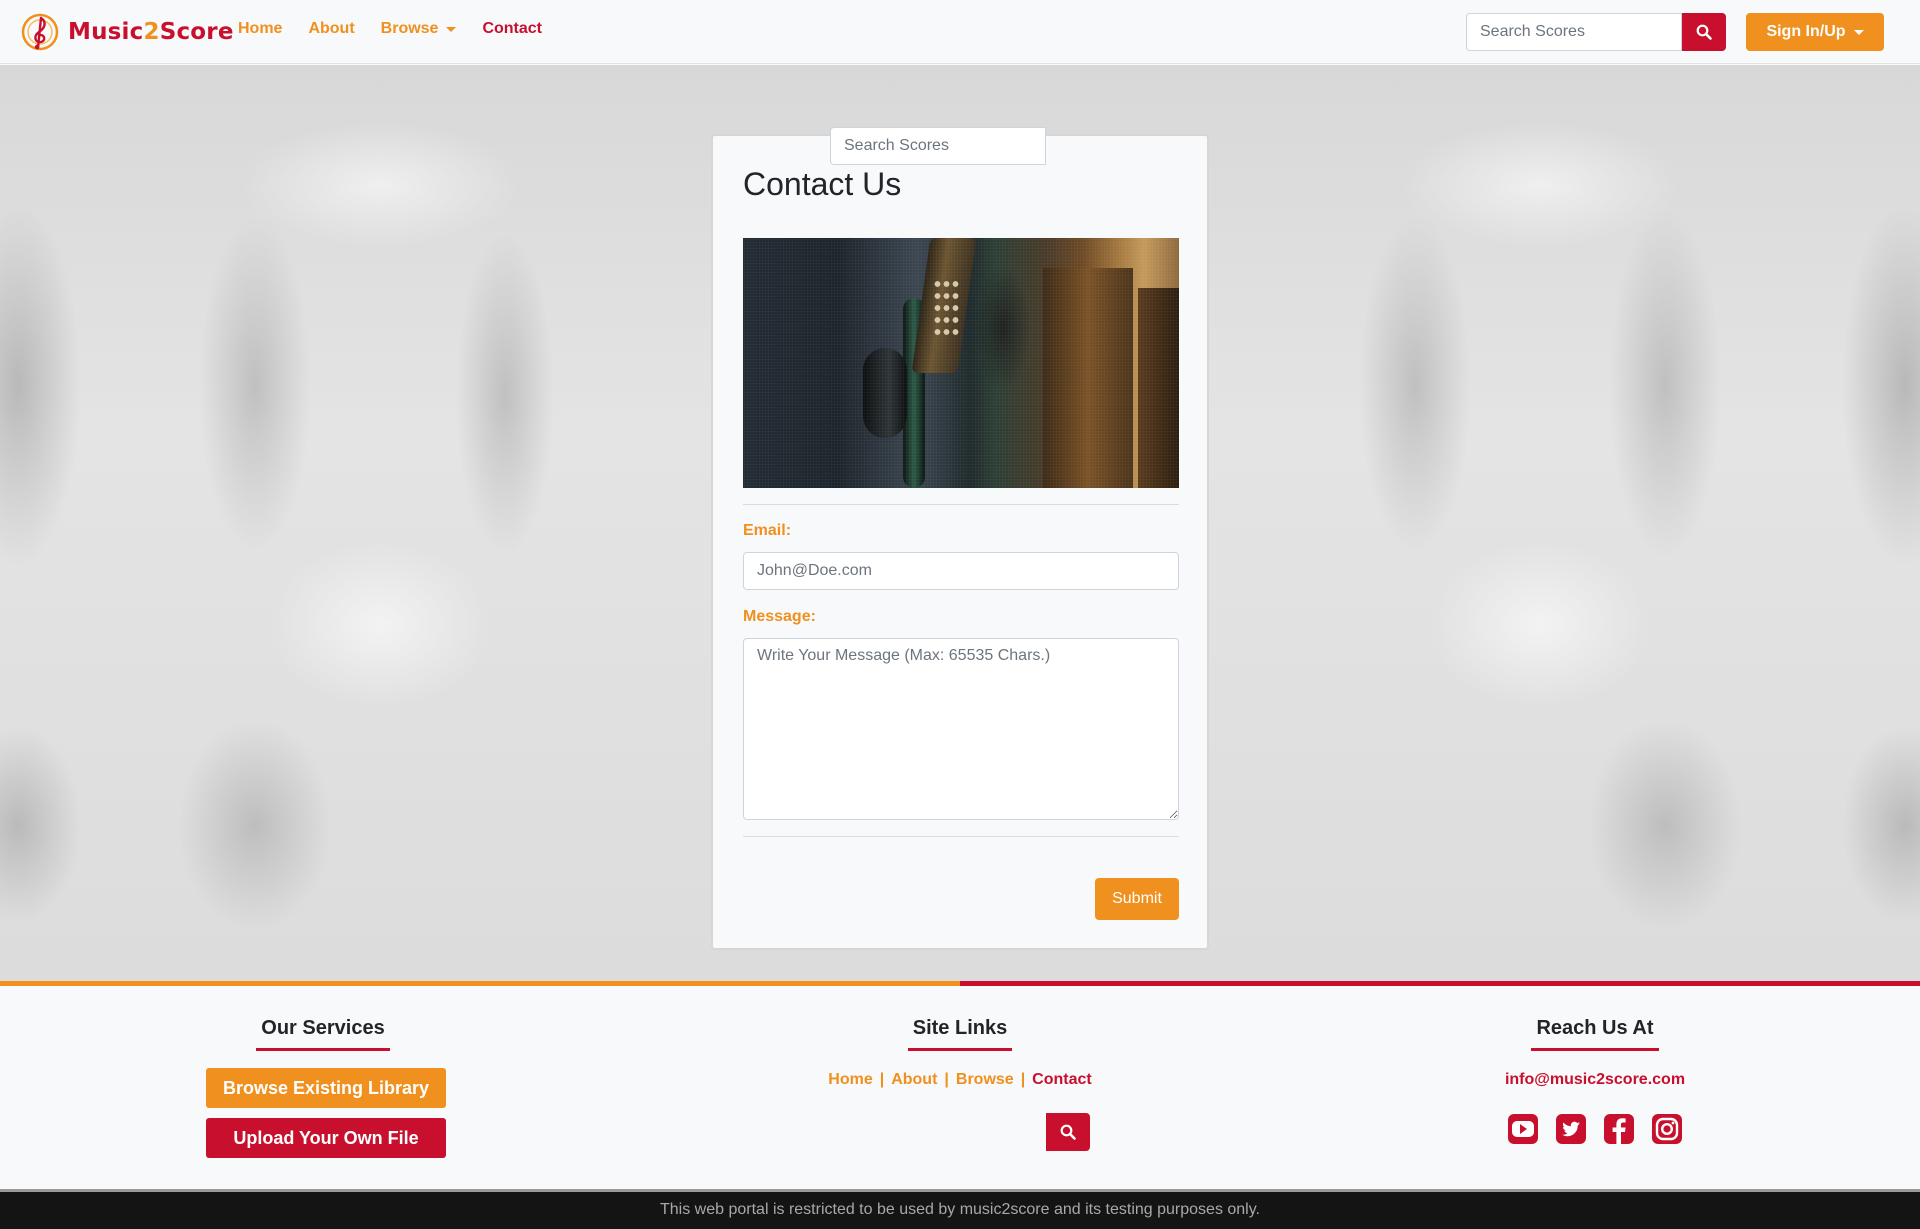 This screenshot has width=1920, height=1229. I want to click on footer-site-links: Site Links Home | About | Browse | Contact, so click(960, 1087).